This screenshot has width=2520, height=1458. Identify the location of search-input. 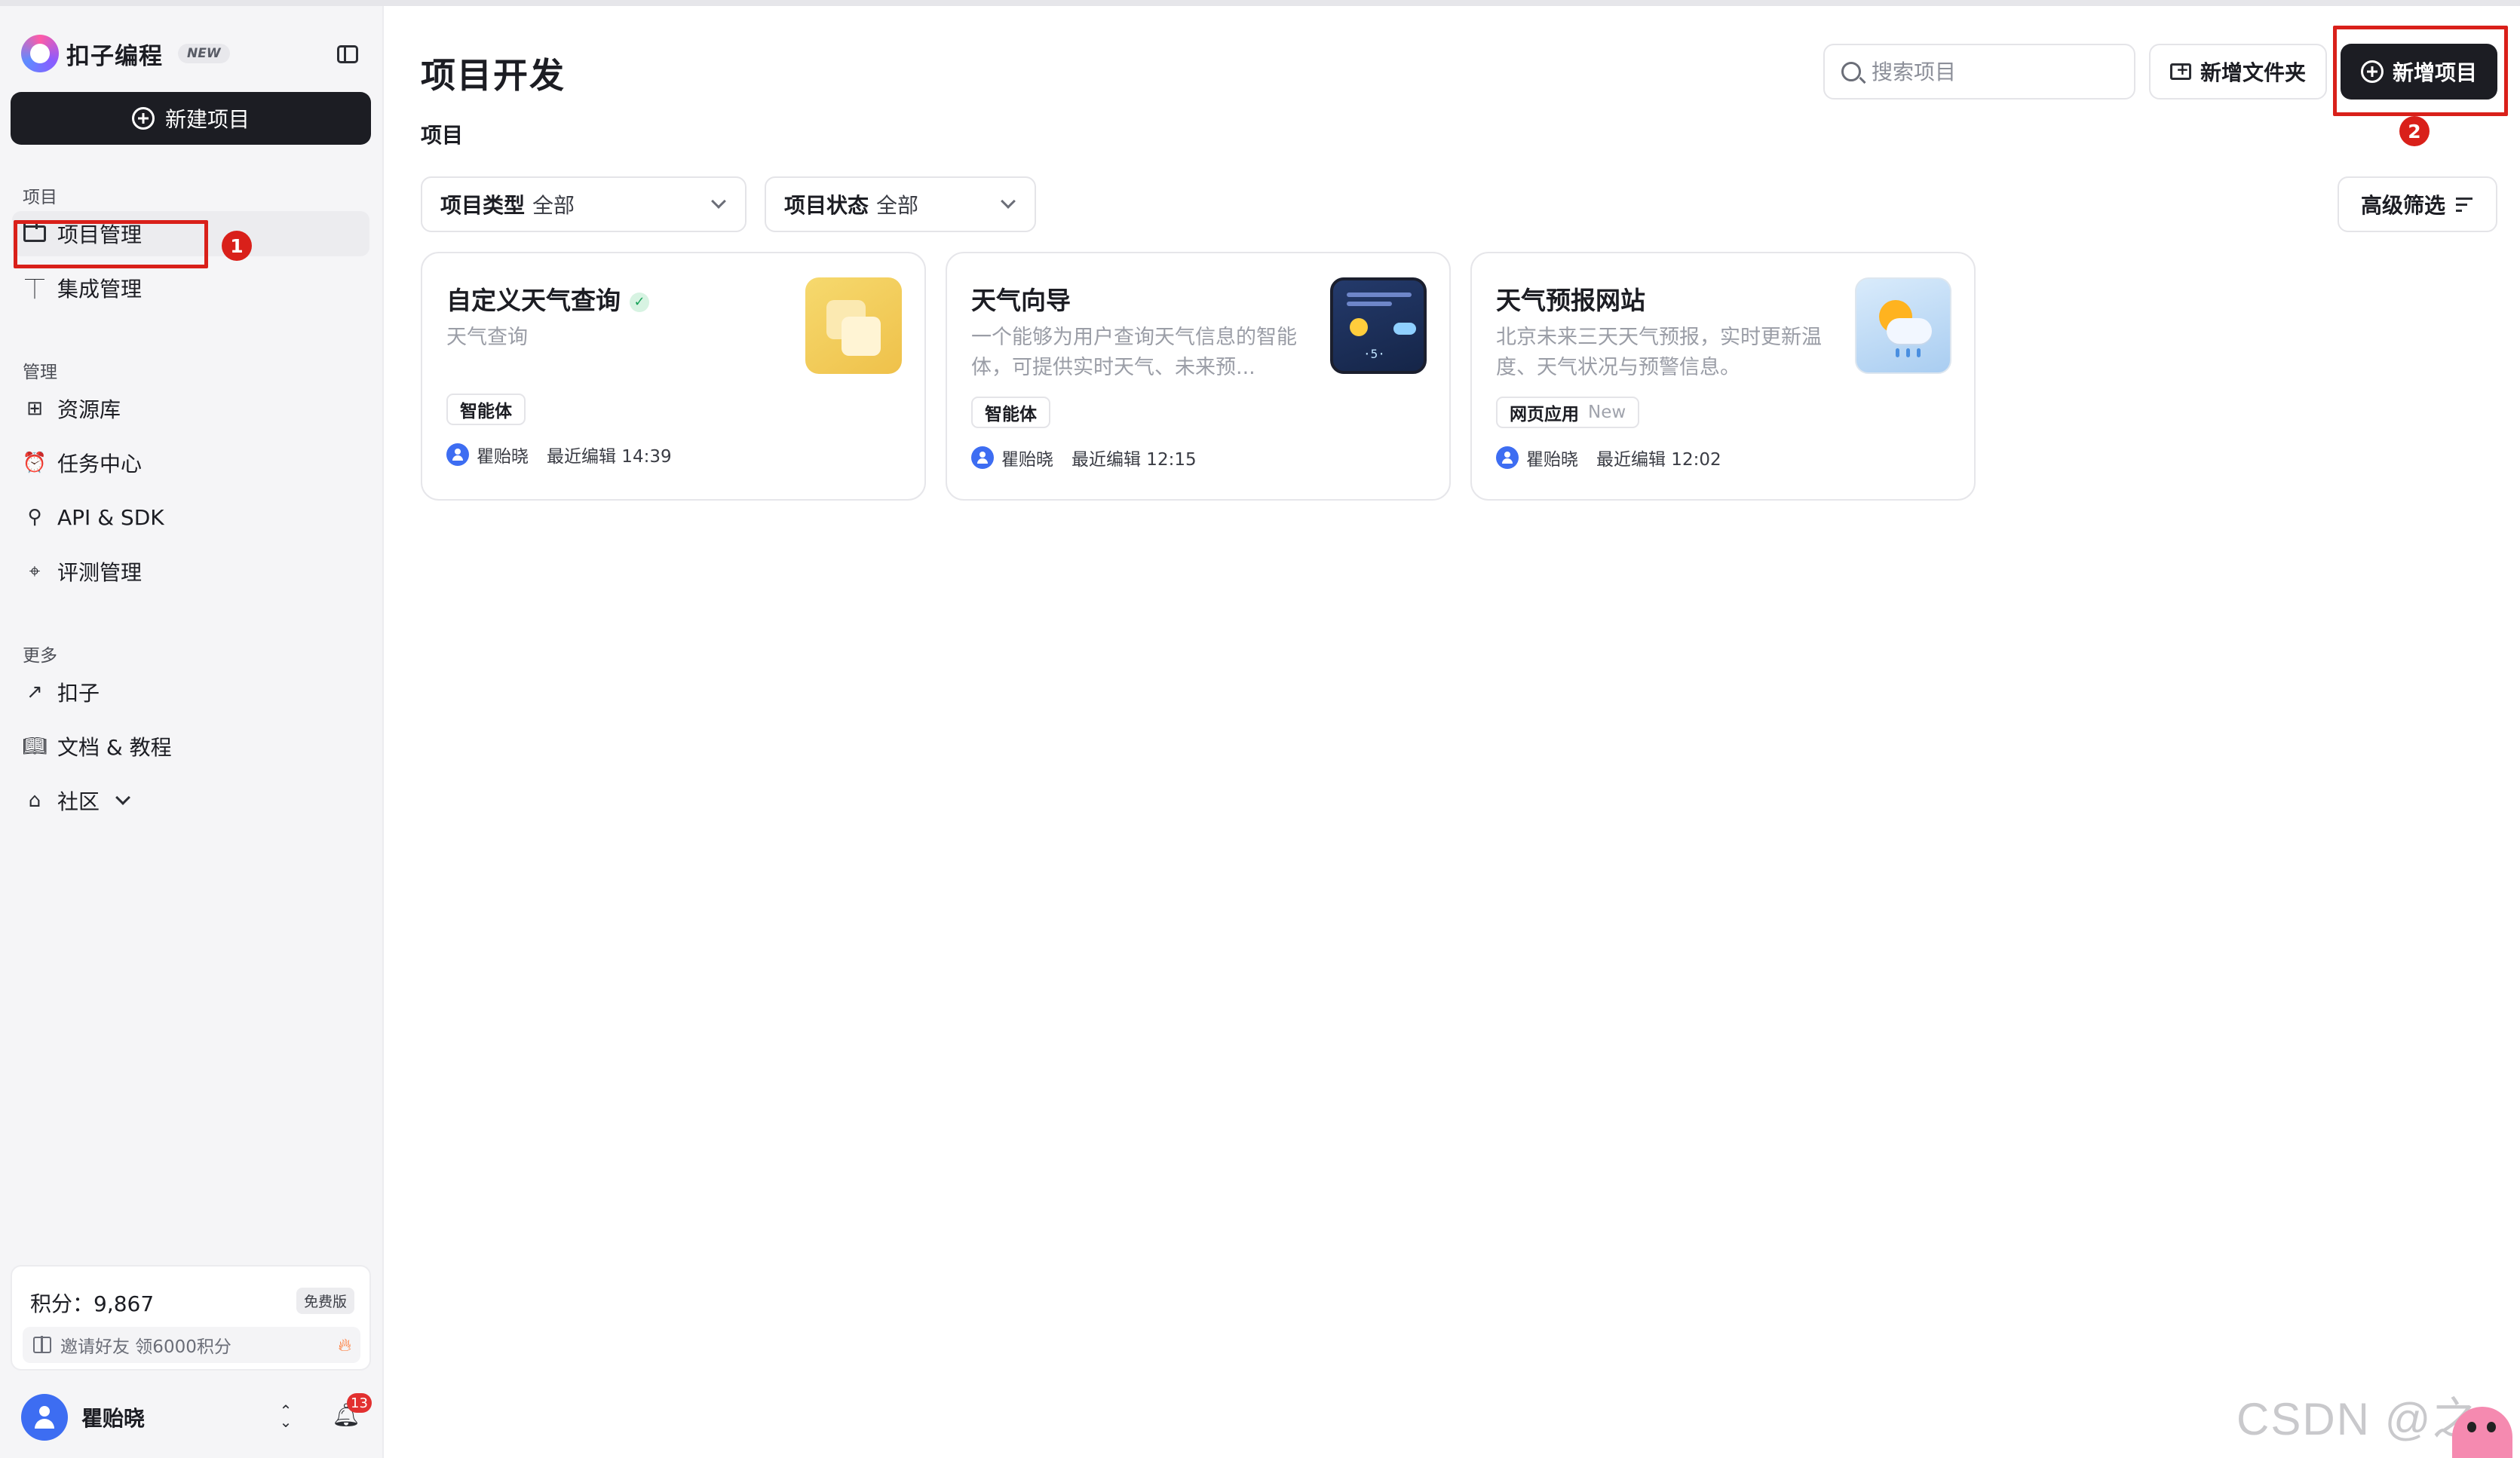
(1992, 71).